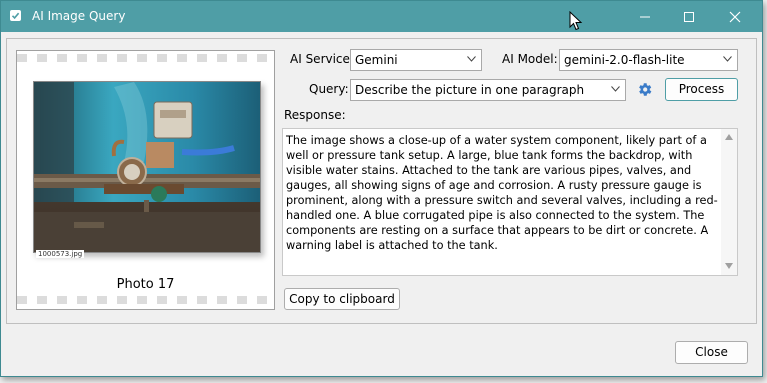 This screenshot has width=767, height=383. Describe the element at coordinates (416, 60) in the screenshot. I see `ai-service-select: Gemini` at that location.